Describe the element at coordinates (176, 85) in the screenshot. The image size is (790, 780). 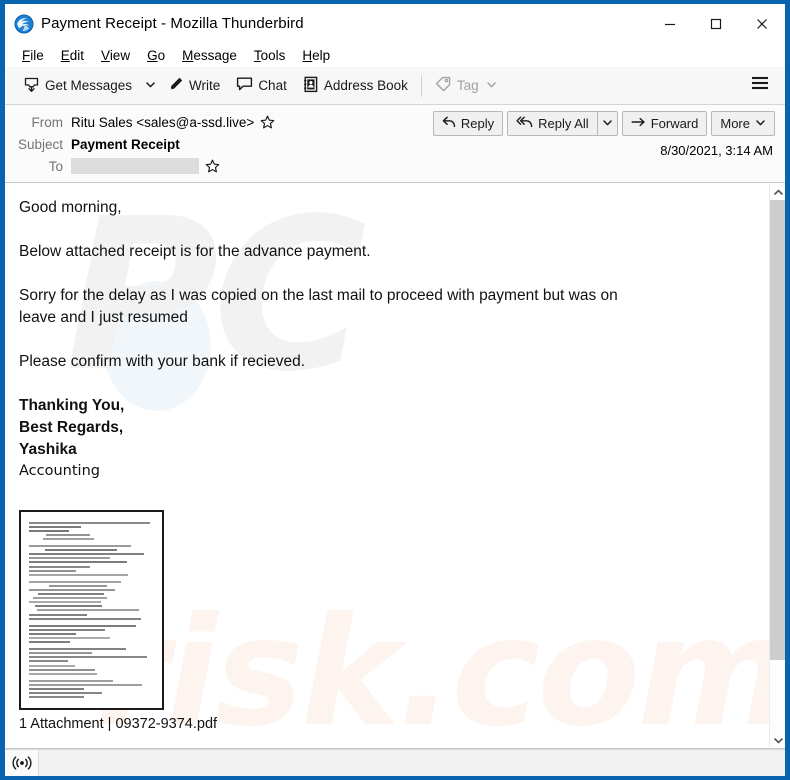
I see `pencil-icon` at that location.